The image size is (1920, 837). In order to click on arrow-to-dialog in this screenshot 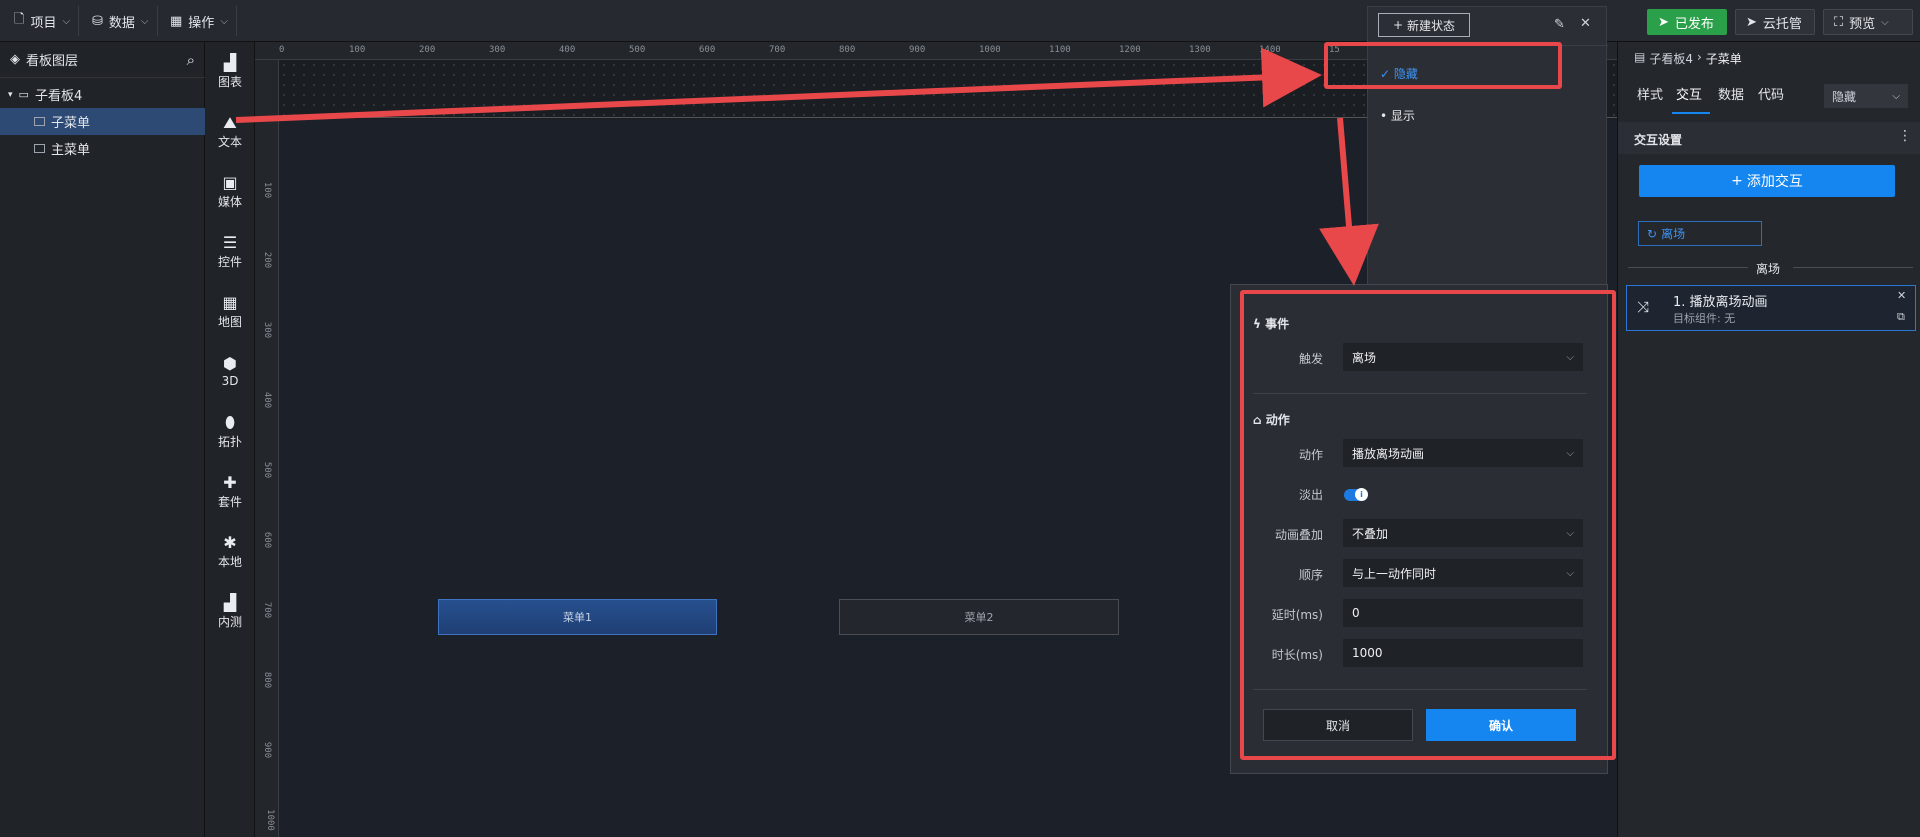, I will do `click(1349, 201)`.